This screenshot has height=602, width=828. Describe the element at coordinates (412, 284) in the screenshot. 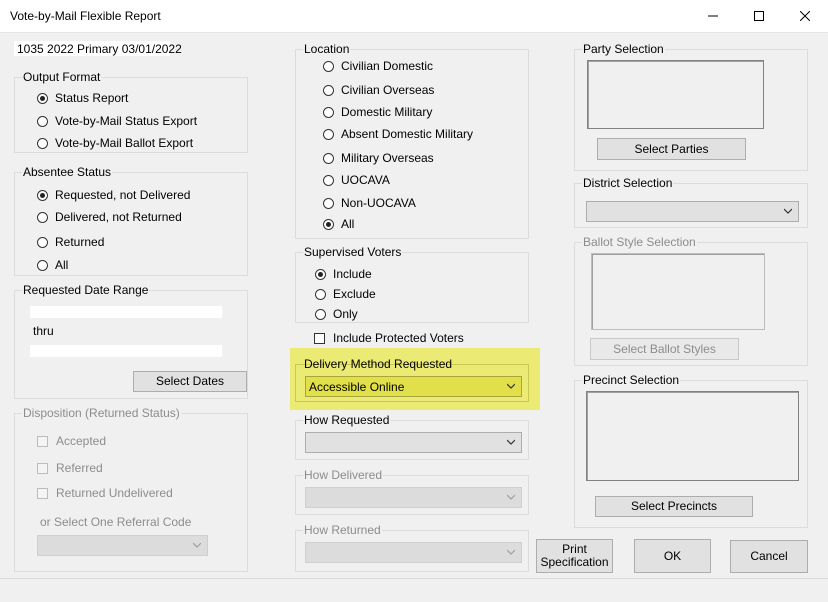

I see `supervised-voters-group: Supervised Voters Include Exclude Only` at that location.